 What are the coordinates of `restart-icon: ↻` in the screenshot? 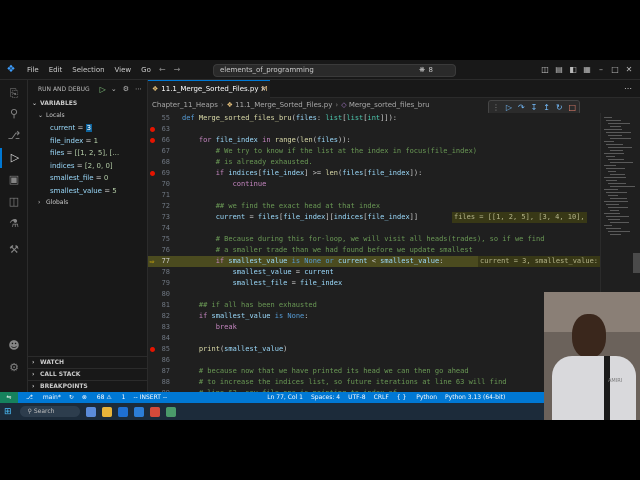 It's located at (559, 107).